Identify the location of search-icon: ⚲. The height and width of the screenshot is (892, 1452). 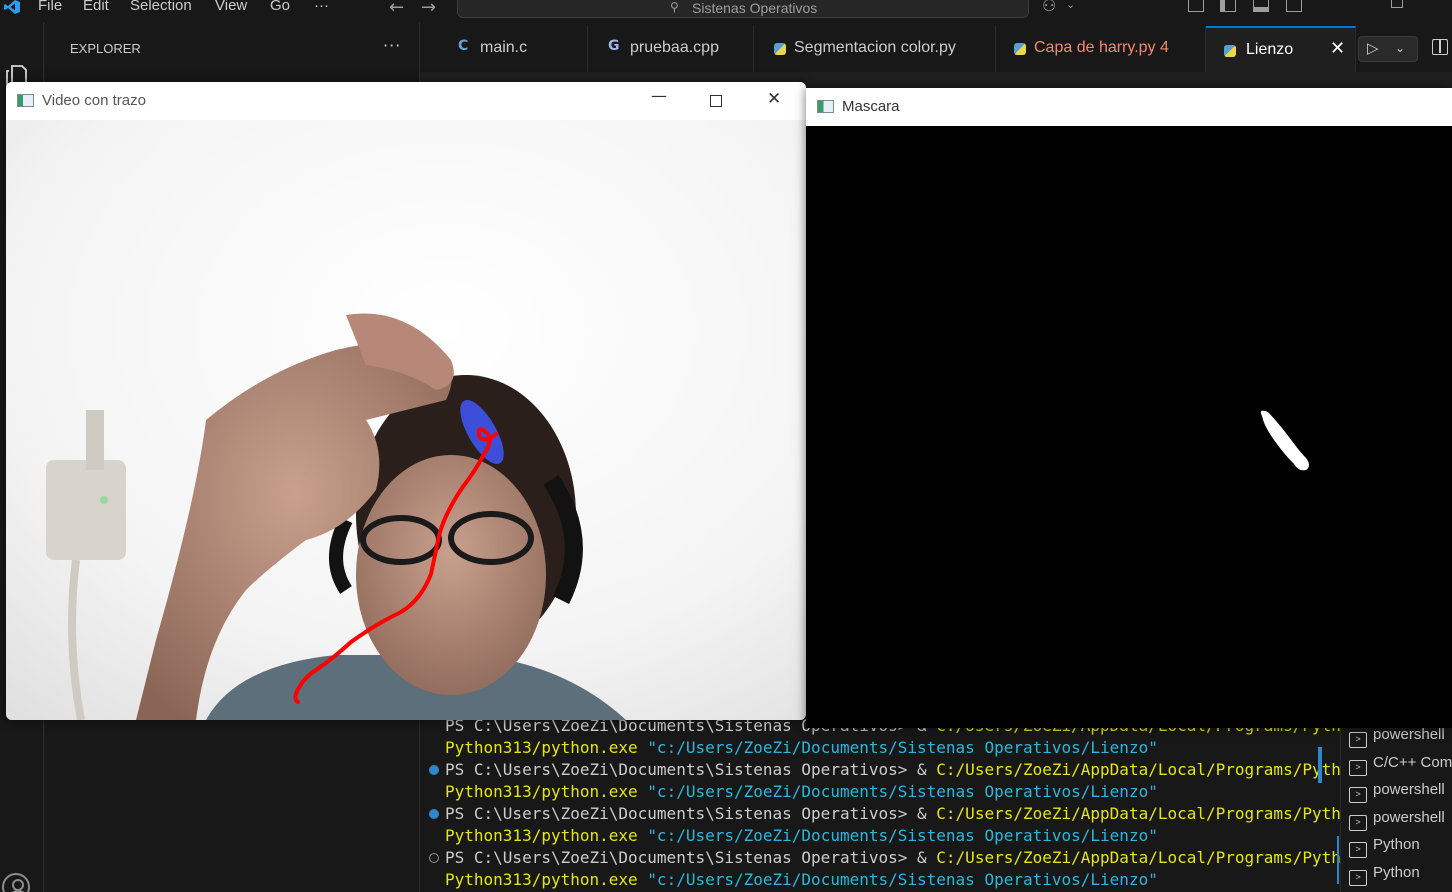
(674, 7).